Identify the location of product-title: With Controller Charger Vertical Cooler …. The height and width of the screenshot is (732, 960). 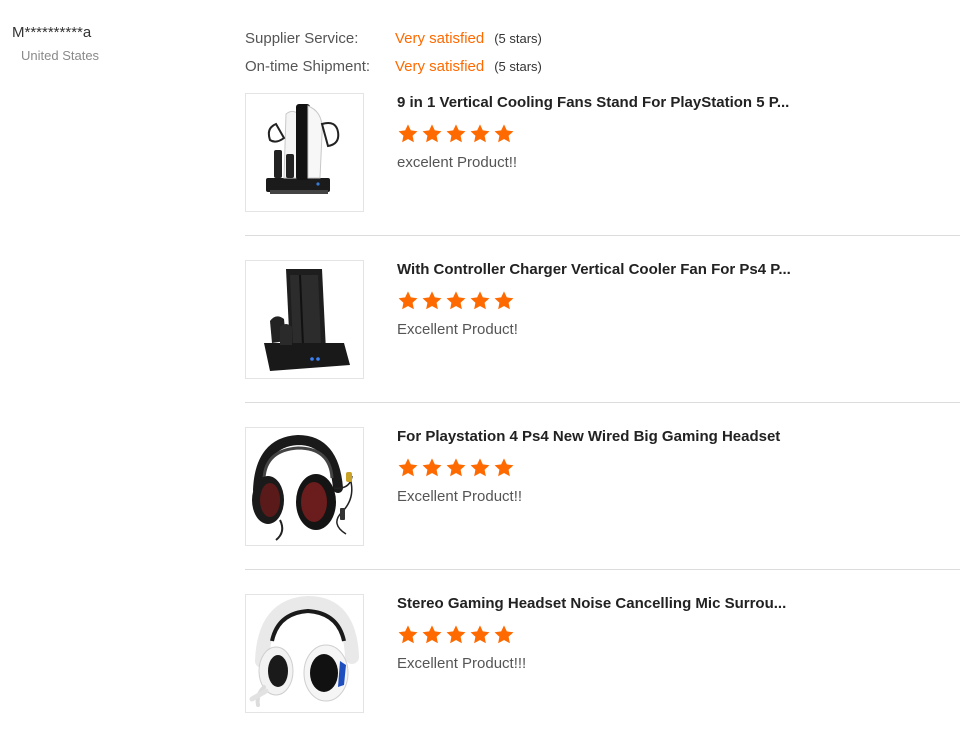
(597, 270).